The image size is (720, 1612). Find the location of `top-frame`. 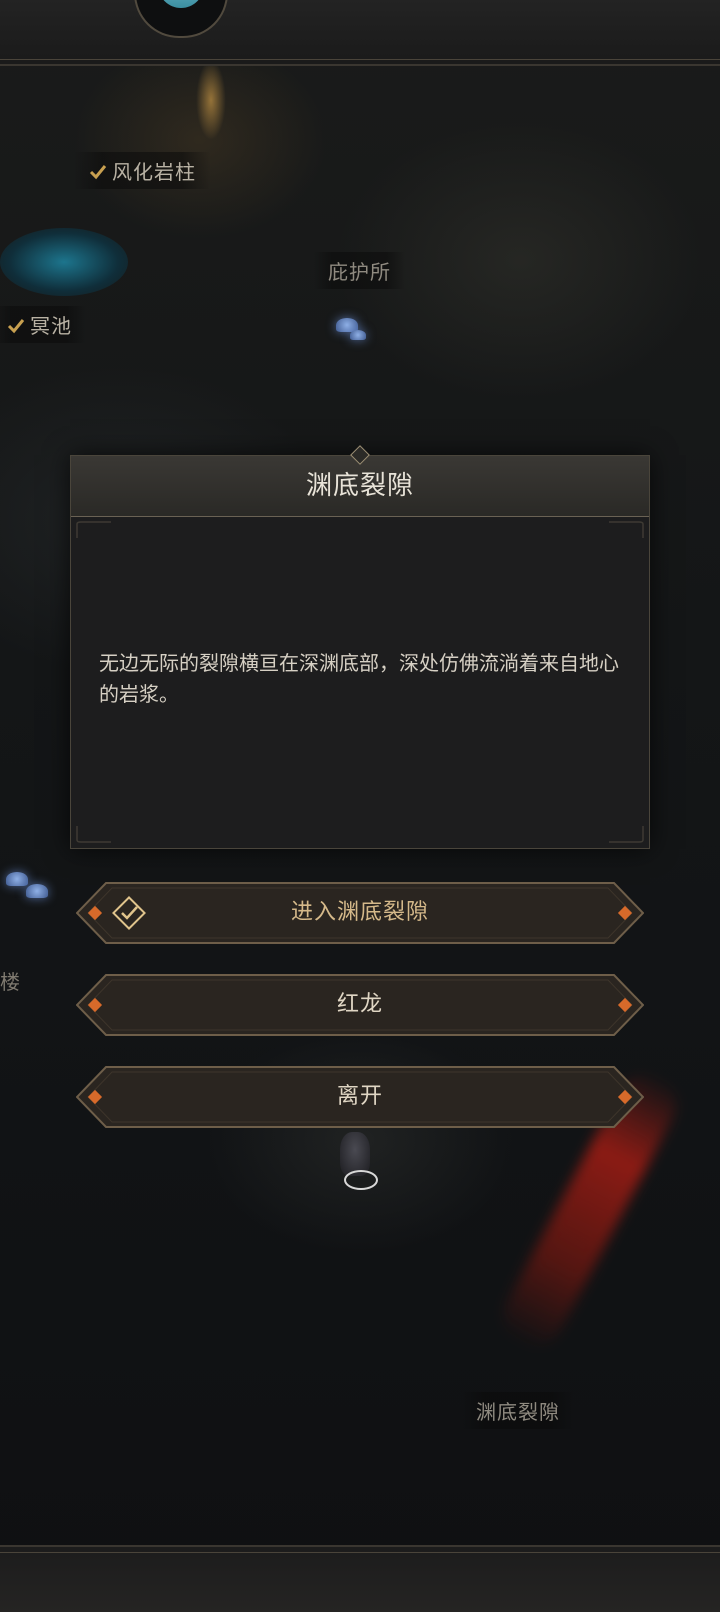

top-frame is located at coordinates (360, 33).